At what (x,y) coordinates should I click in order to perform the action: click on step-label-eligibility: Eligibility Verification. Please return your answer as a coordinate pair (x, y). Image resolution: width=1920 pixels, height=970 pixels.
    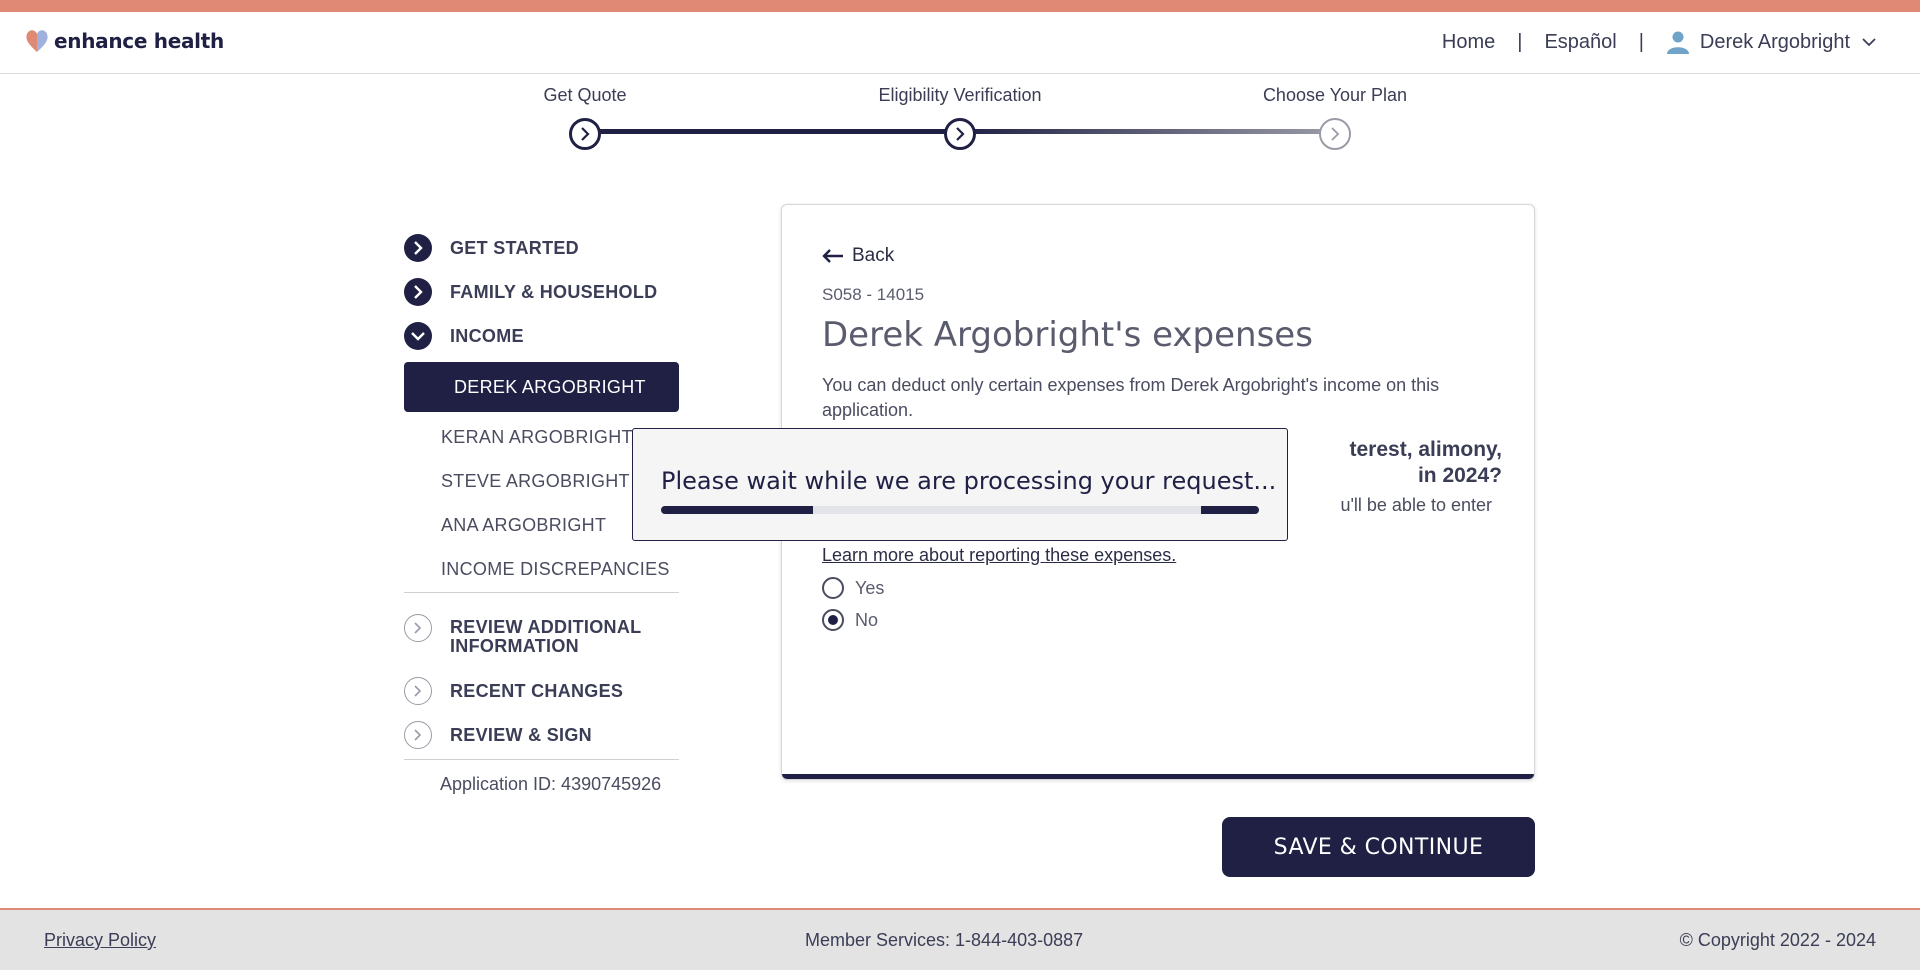
    Looking at the image, I should click on (960, 95).